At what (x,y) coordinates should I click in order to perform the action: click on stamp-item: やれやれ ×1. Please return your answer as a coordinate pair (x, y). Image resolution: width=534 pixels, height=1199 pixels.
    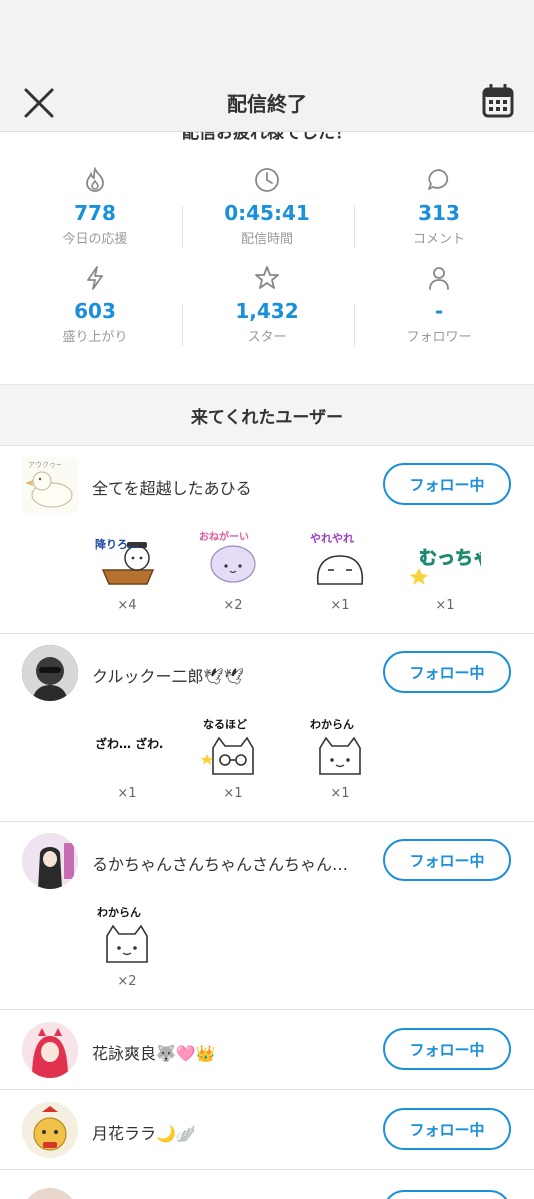
    Looking at the image, I should click on (340, 569).